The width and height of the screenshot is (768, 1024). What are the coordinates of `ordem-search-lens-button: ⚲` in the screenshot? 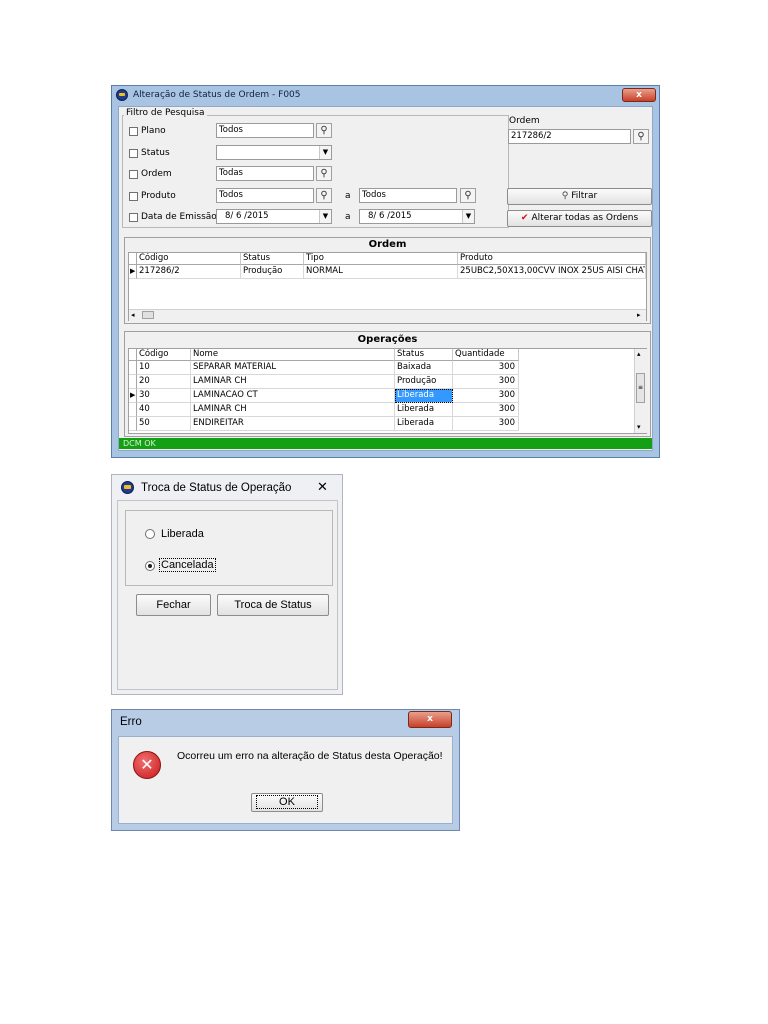 It's located at (641, 136).